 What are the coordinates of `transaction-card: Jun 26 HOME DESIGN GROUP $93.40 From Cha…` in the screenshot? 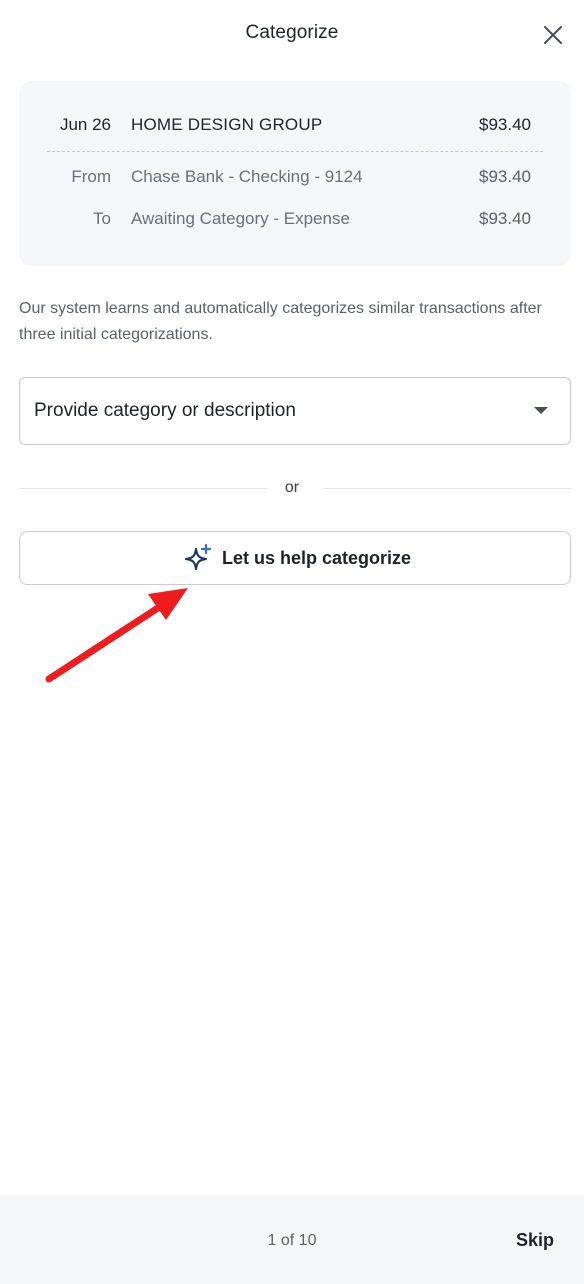 It's located at (295, 173).